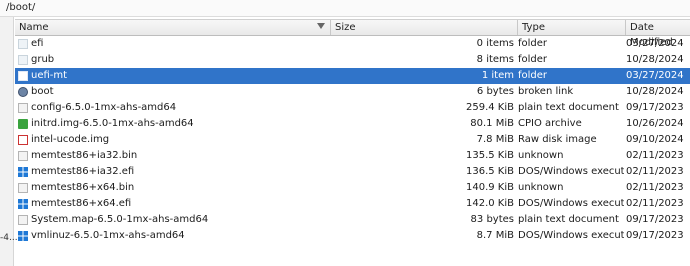  What do you see at coordinates (43, 59) in the screenshot?
I see `file-name: grub` at bounding box center [43, 59].